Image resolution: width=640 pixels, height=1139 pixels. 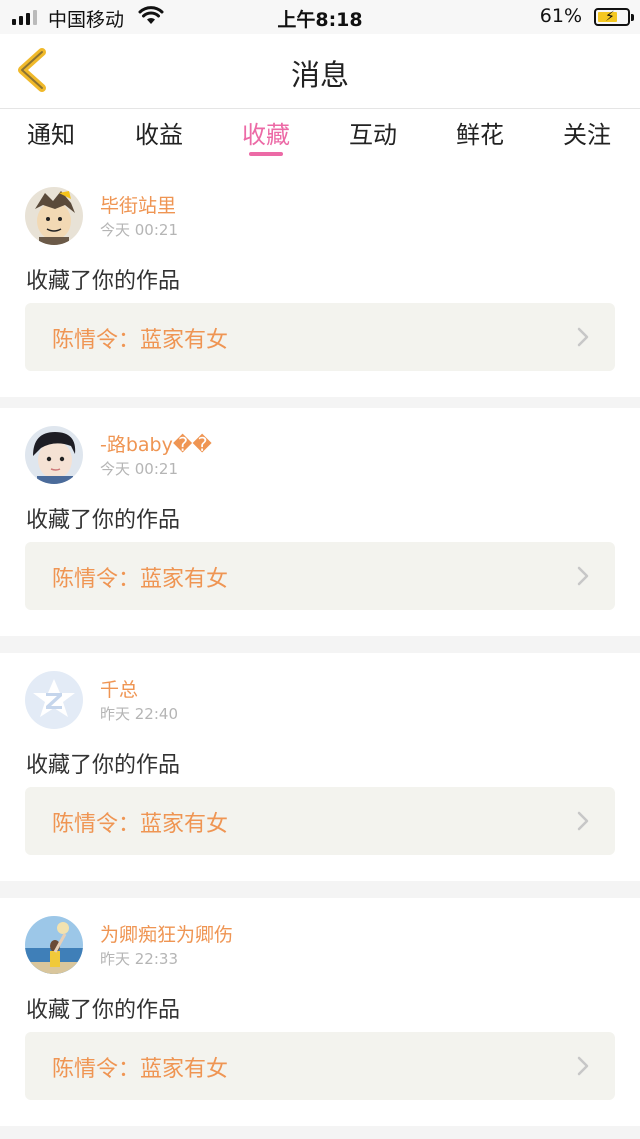 I want to click on timestamp: 昨天 22:40, so click(x=139, y=714).